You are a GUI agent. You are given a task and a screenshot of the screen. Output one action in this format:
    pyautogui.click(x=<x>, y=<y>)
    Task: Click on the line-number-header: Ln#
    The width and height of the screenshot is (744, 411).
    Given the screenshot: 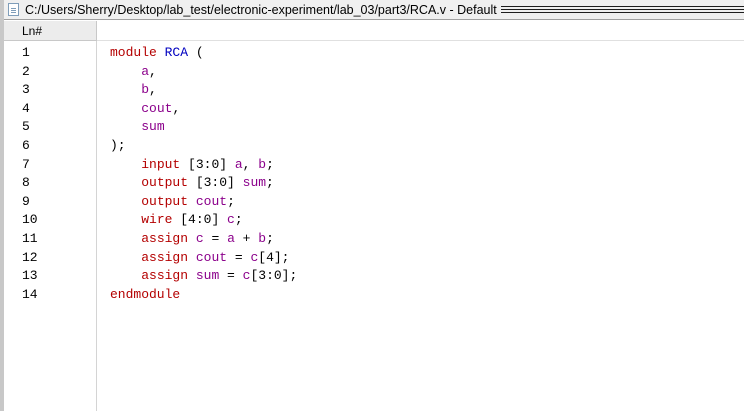 What is the action you would take?
    pyautogui.click(x=50, y=31)
    